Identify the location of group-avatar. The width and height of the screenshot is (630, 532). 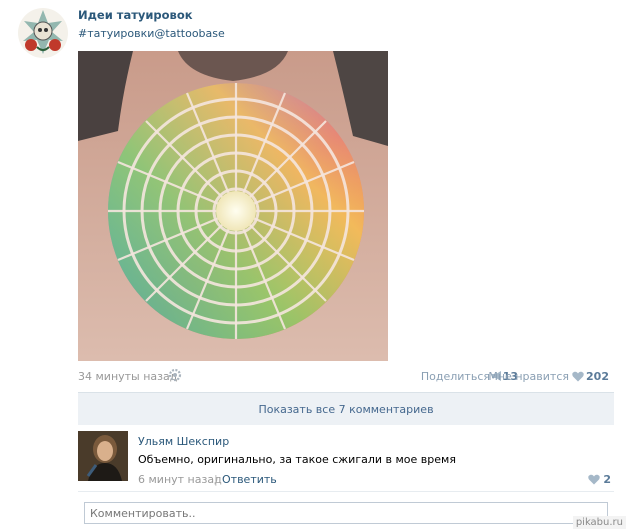
(43, 33).